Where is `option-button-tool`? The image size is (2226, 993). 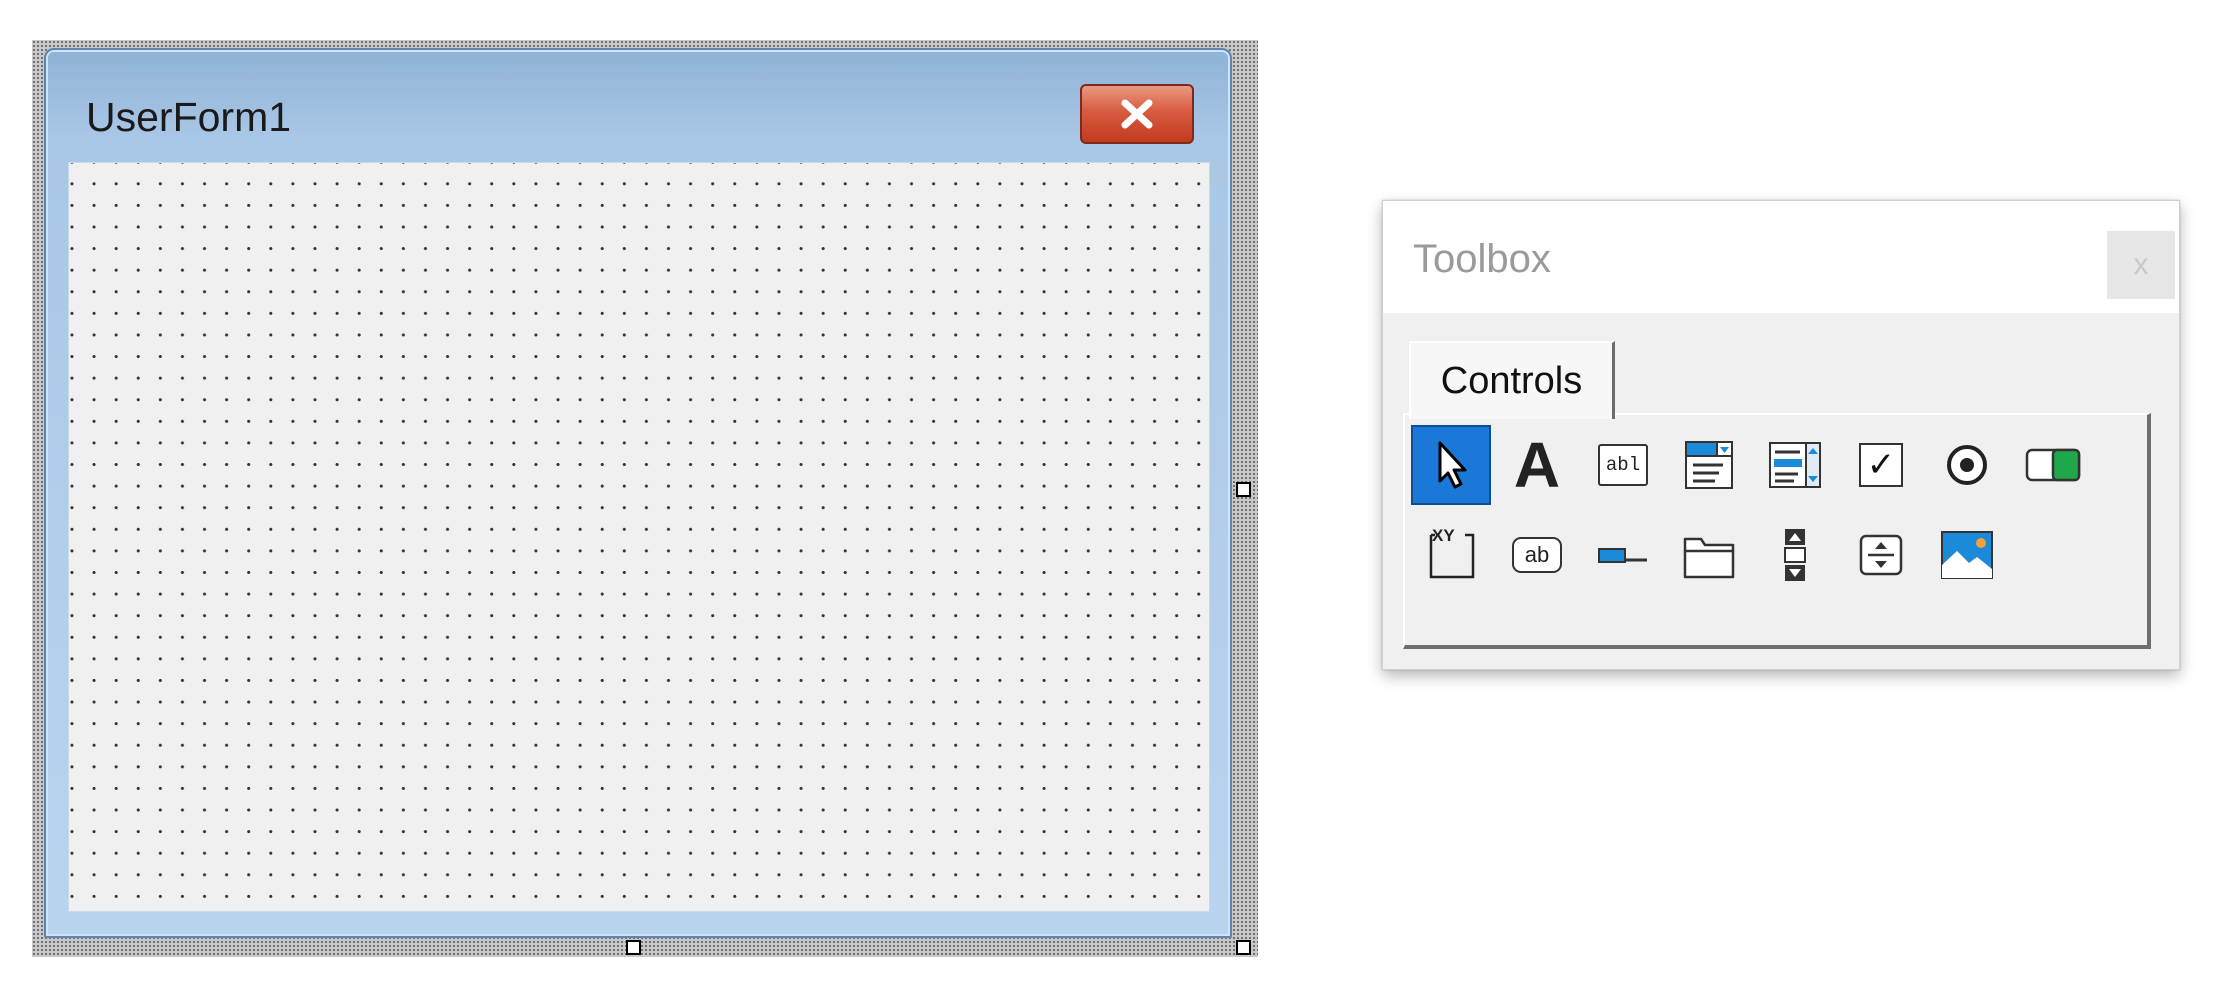 option-button-tool is located at coordinates (1967, 465).